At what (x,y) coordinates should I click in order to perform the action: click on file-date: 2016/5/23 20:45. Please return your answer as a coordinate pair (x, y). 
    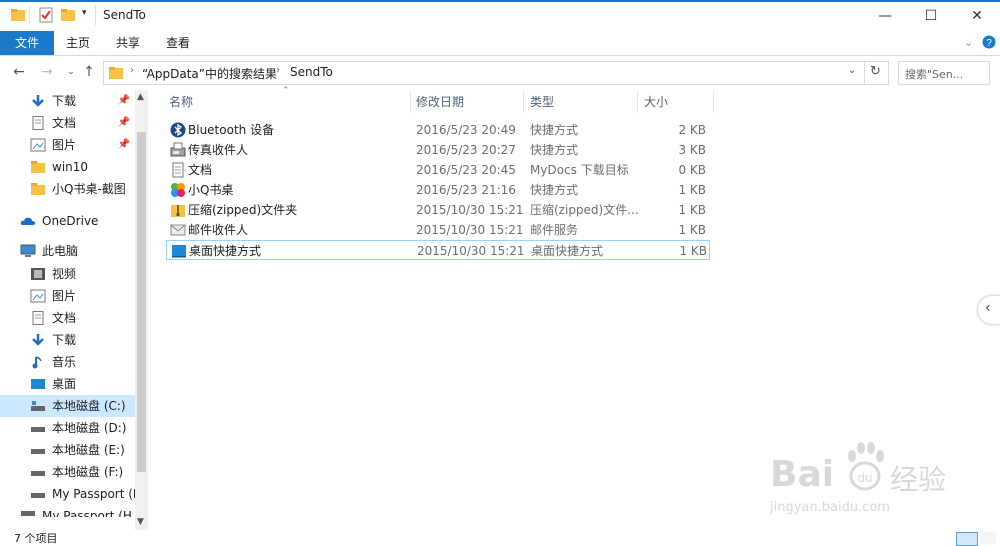
    Looking at the image, I should click on (466, 170).